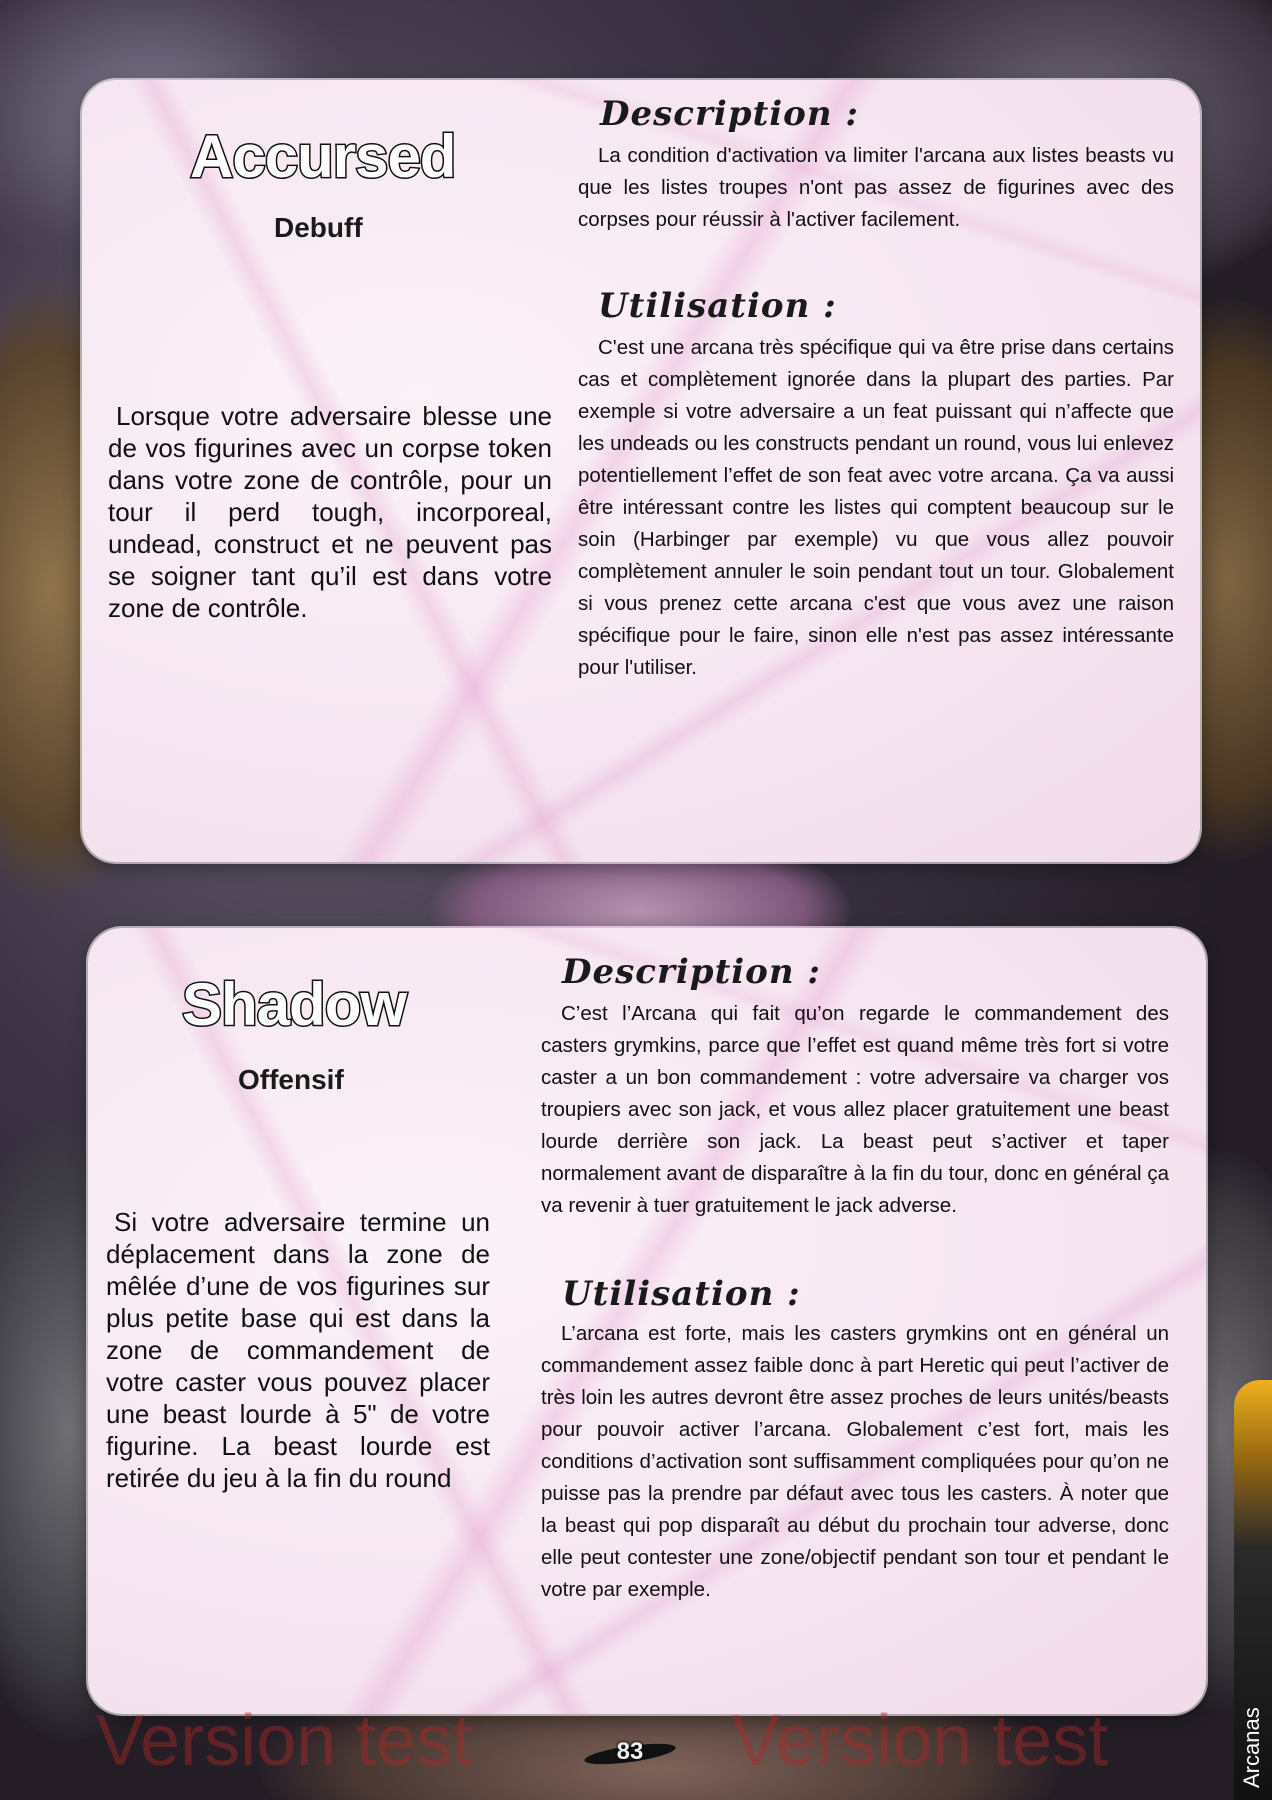 The height and width of the screenshot is (1800, 1272). Describe the element at coordinates (322, 157) in the screenshot. I see `card-title: Accursed` at that location.